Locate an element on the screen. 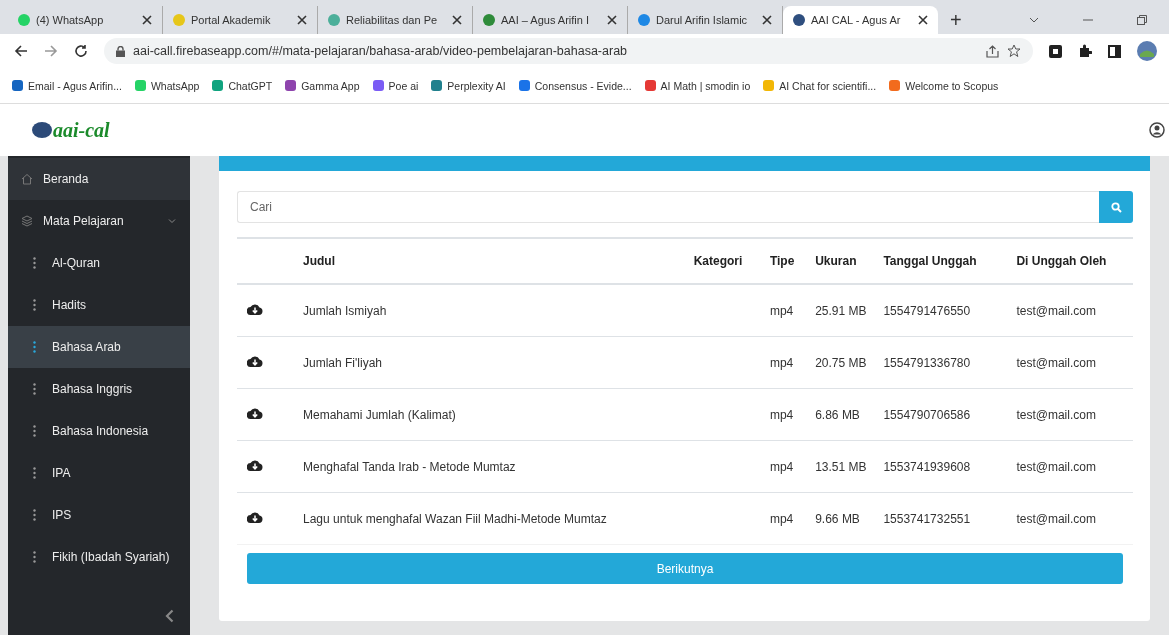 This screenshot has width=1169, height=635. column-header: Tipe is located at coordinates (782, 261).